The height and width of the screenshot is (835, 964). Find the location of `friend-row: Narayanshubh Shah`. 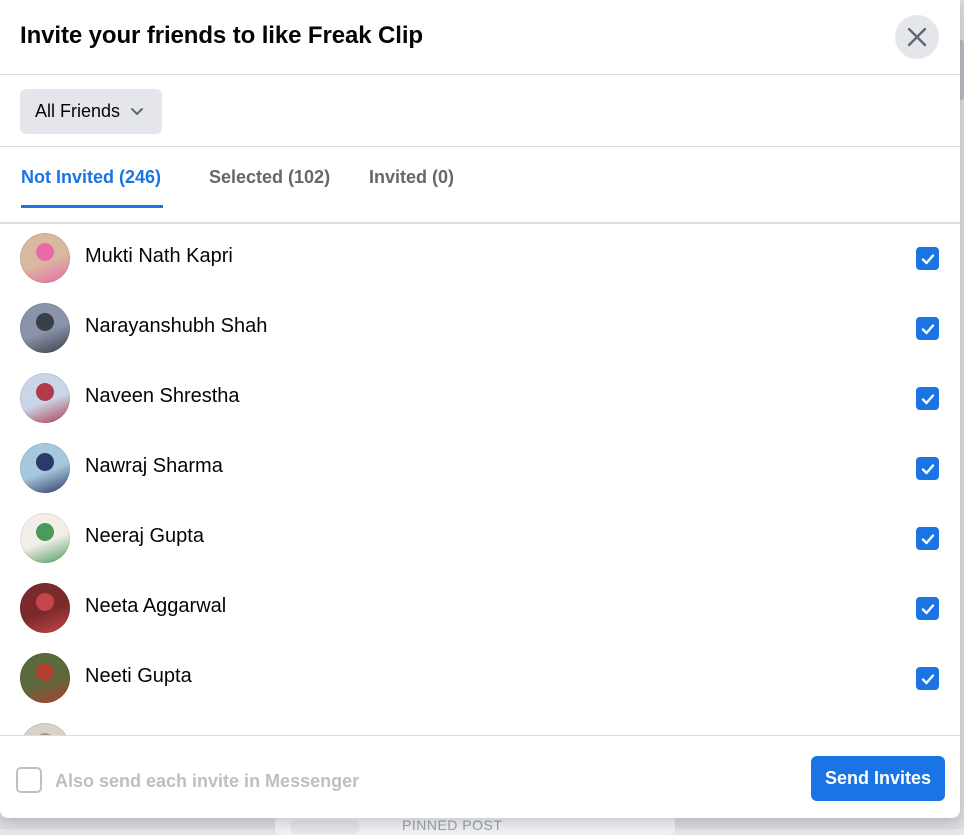

friend-row: Narayanshubh Shah is located at coordinates (480, 338).